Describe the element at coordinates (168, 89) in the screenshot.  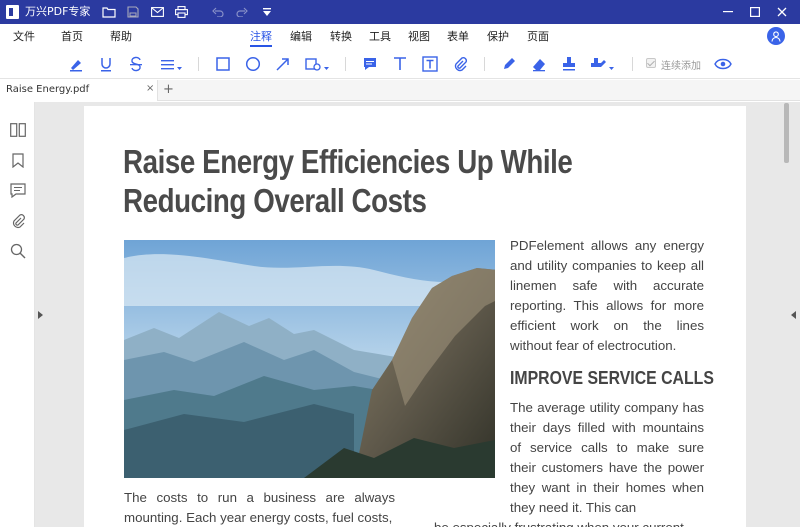
I see `add-tab-button: +` at that location.